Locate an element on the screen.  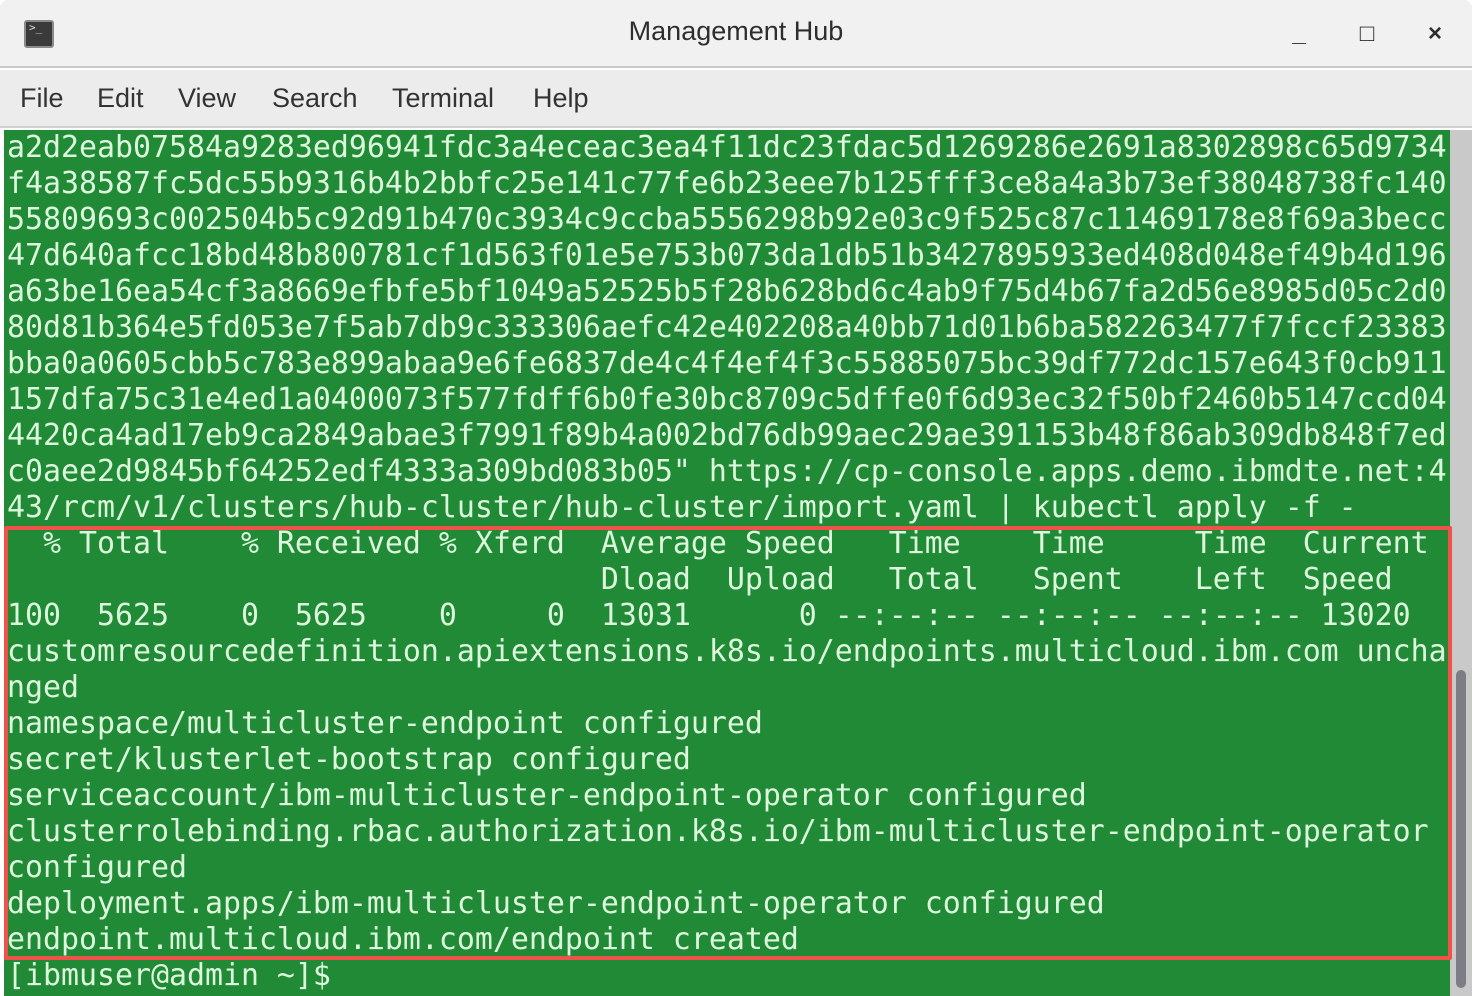
terminal-line: Dload Upload Total Spent Left Speed is located at coordinates (700, 579).